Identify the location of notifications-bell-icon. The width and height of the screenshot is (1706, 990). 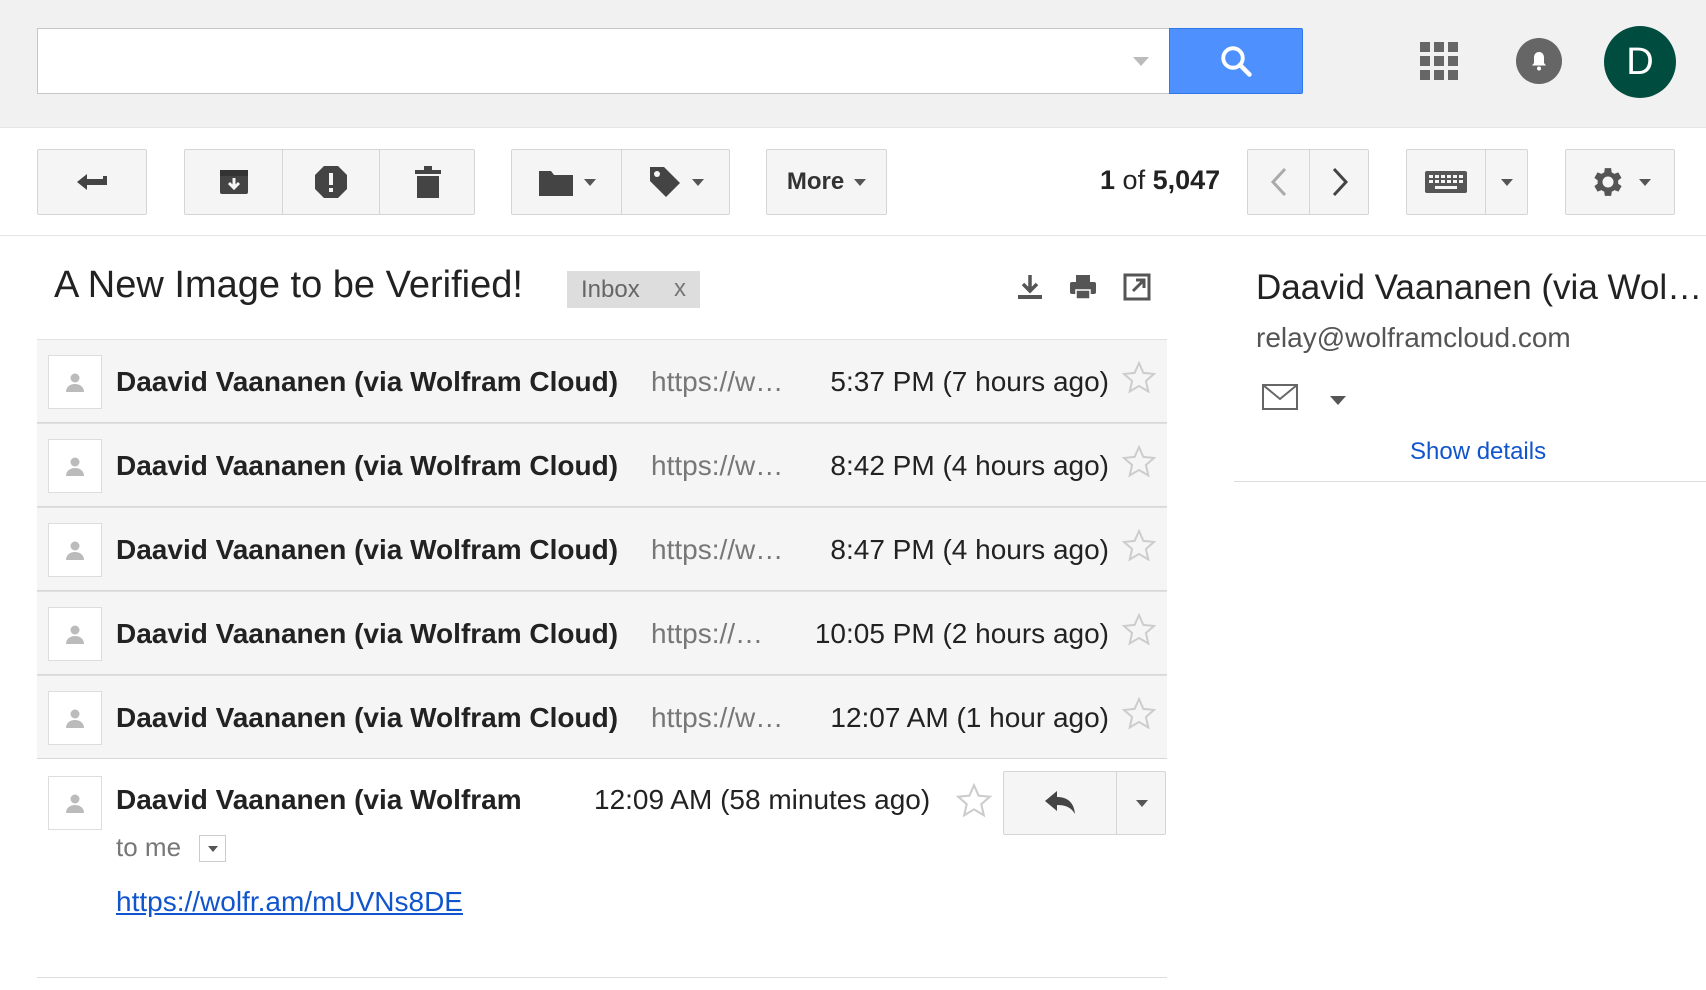
(1539, 61).